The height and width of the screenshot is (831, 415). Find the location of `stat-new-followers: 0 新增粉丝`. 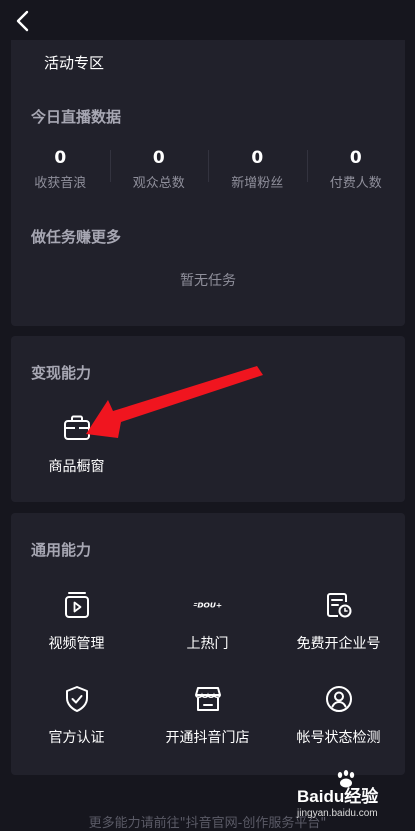

stat-new-followers: 0 新增粉丝 is located at coordinates (257, 171).